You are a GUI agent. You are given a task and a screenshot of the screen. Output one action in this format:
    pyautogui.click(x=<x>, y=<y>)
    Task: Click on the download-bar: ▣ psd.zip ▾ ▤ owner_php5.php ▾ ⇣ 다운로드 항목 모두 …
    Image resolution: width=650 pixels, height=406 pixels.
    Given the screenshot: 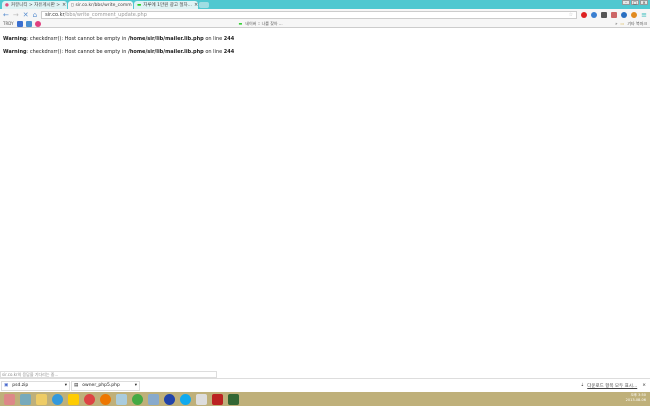 What is the action you would take?
    pyautogui.click(x=325, y=385)
    